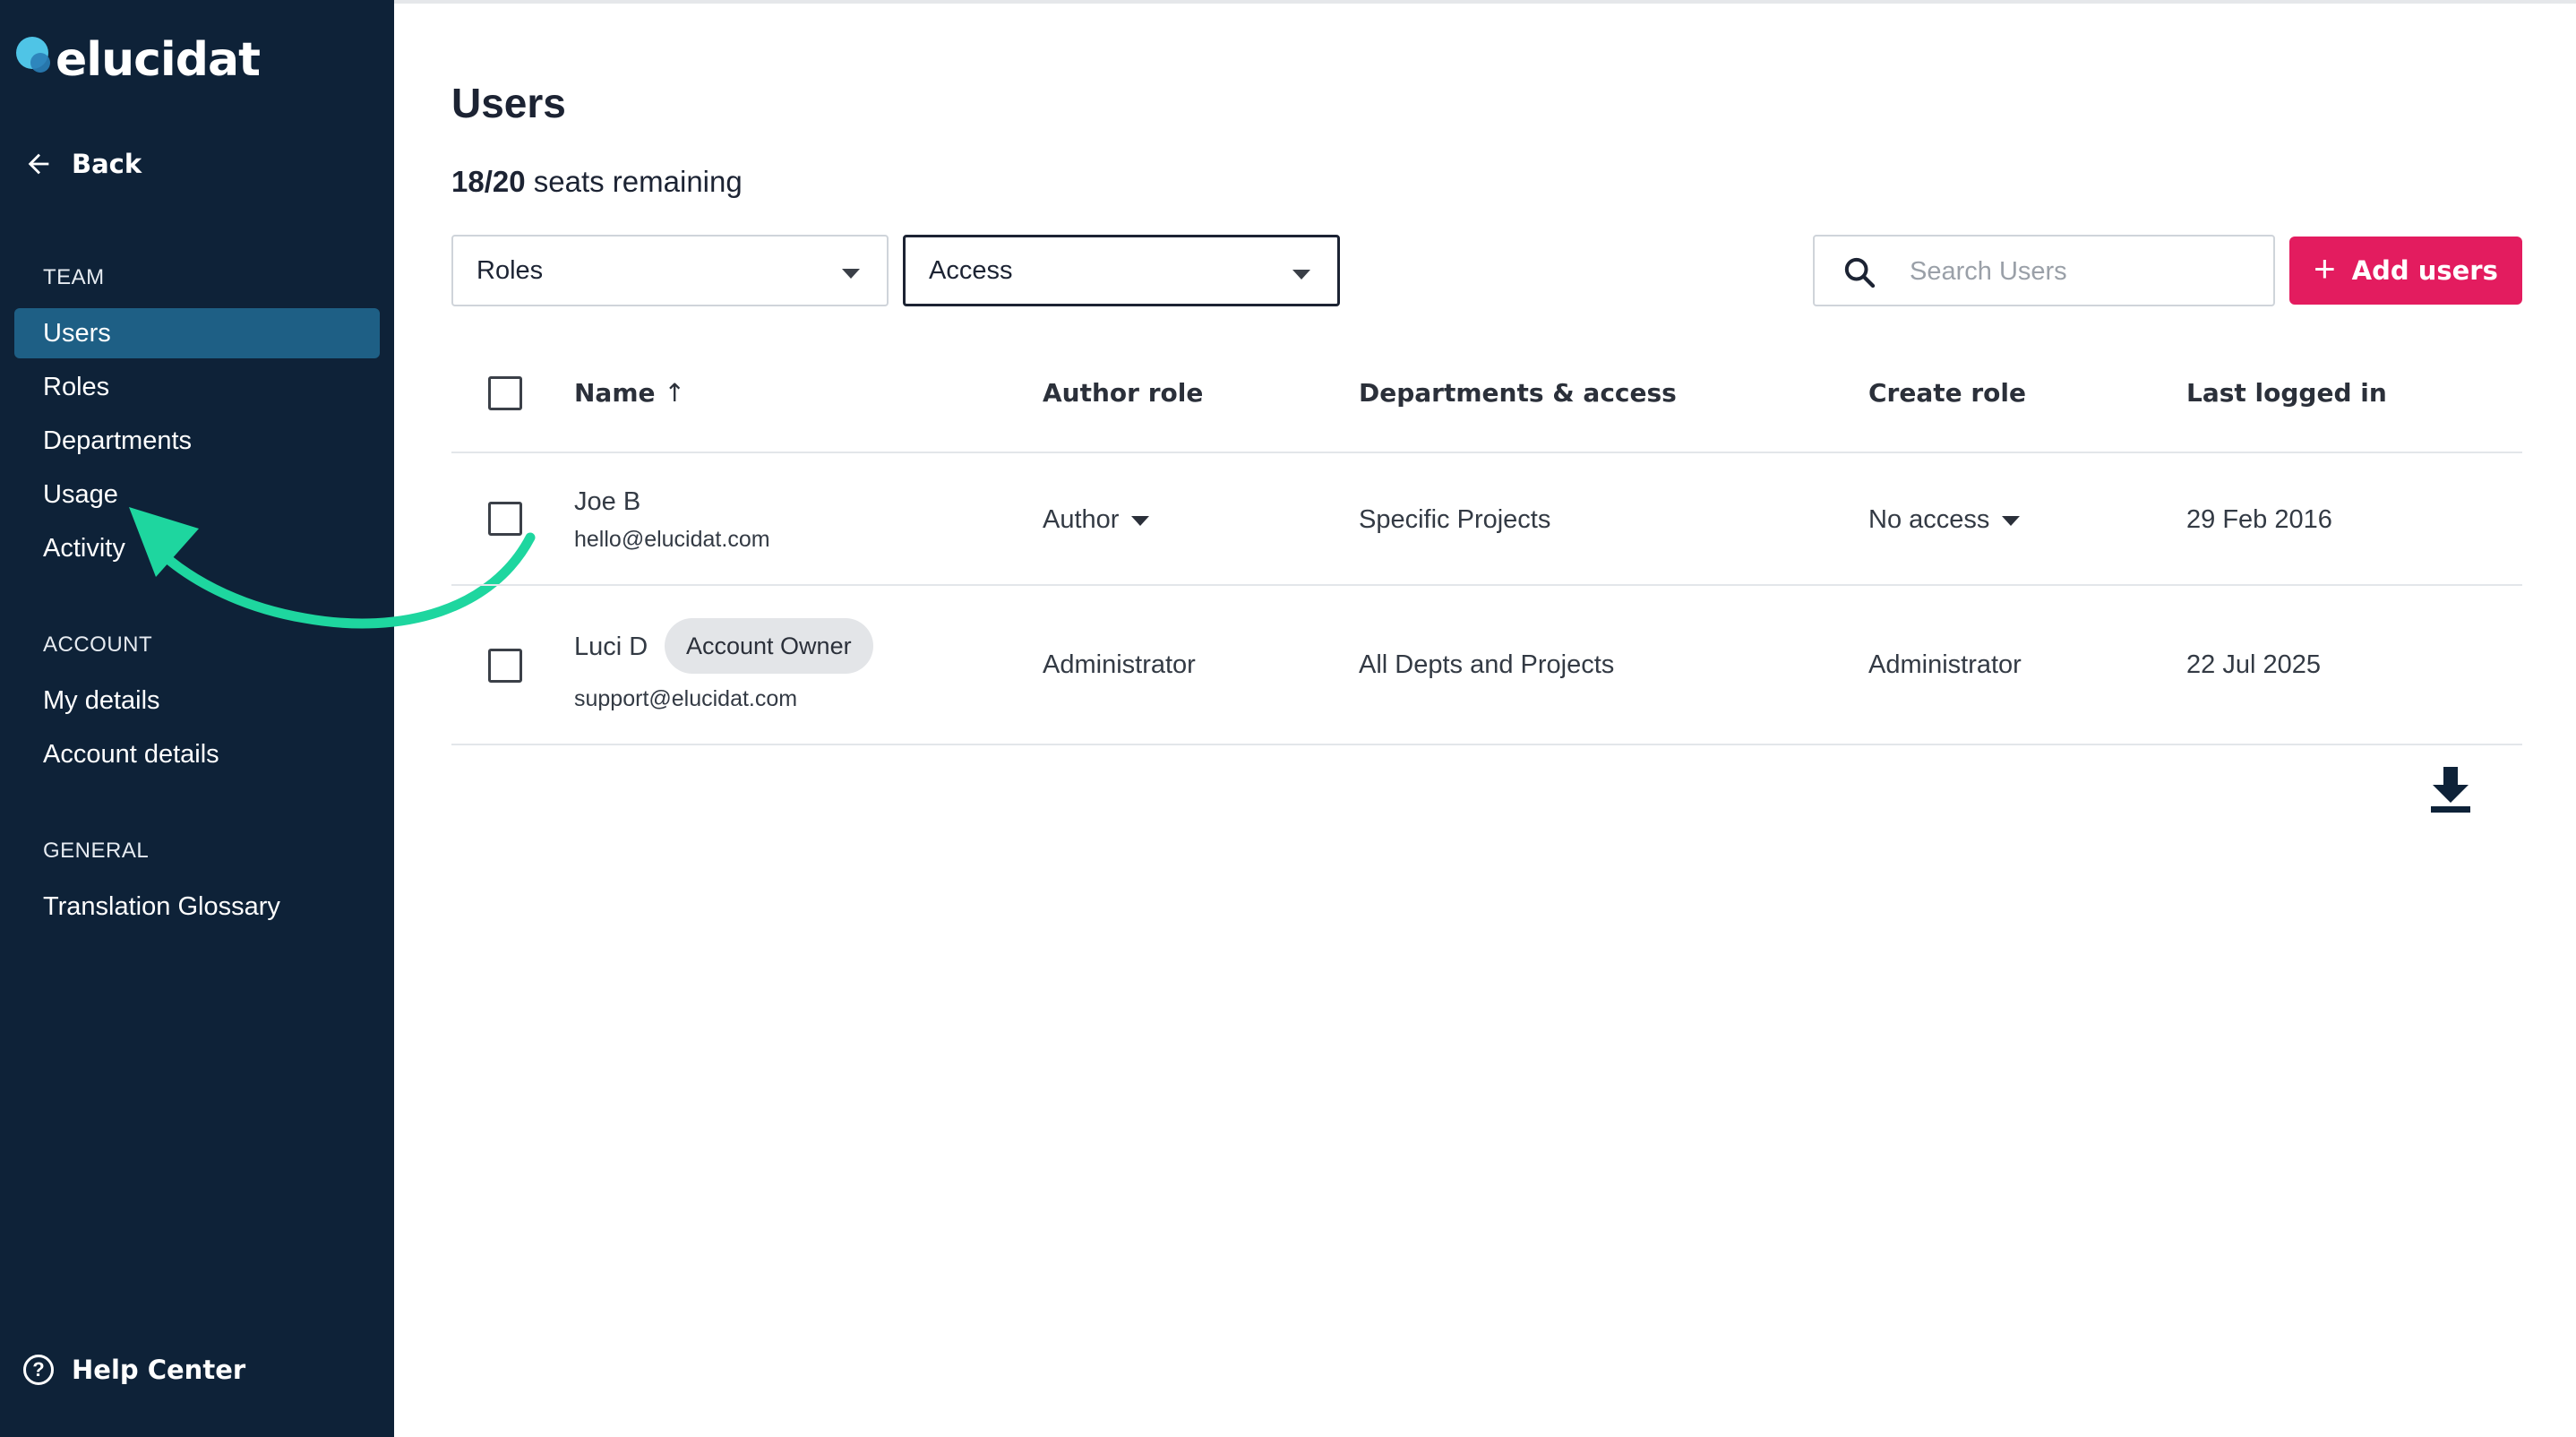  I want to click on search-box, so click(2044, 270).